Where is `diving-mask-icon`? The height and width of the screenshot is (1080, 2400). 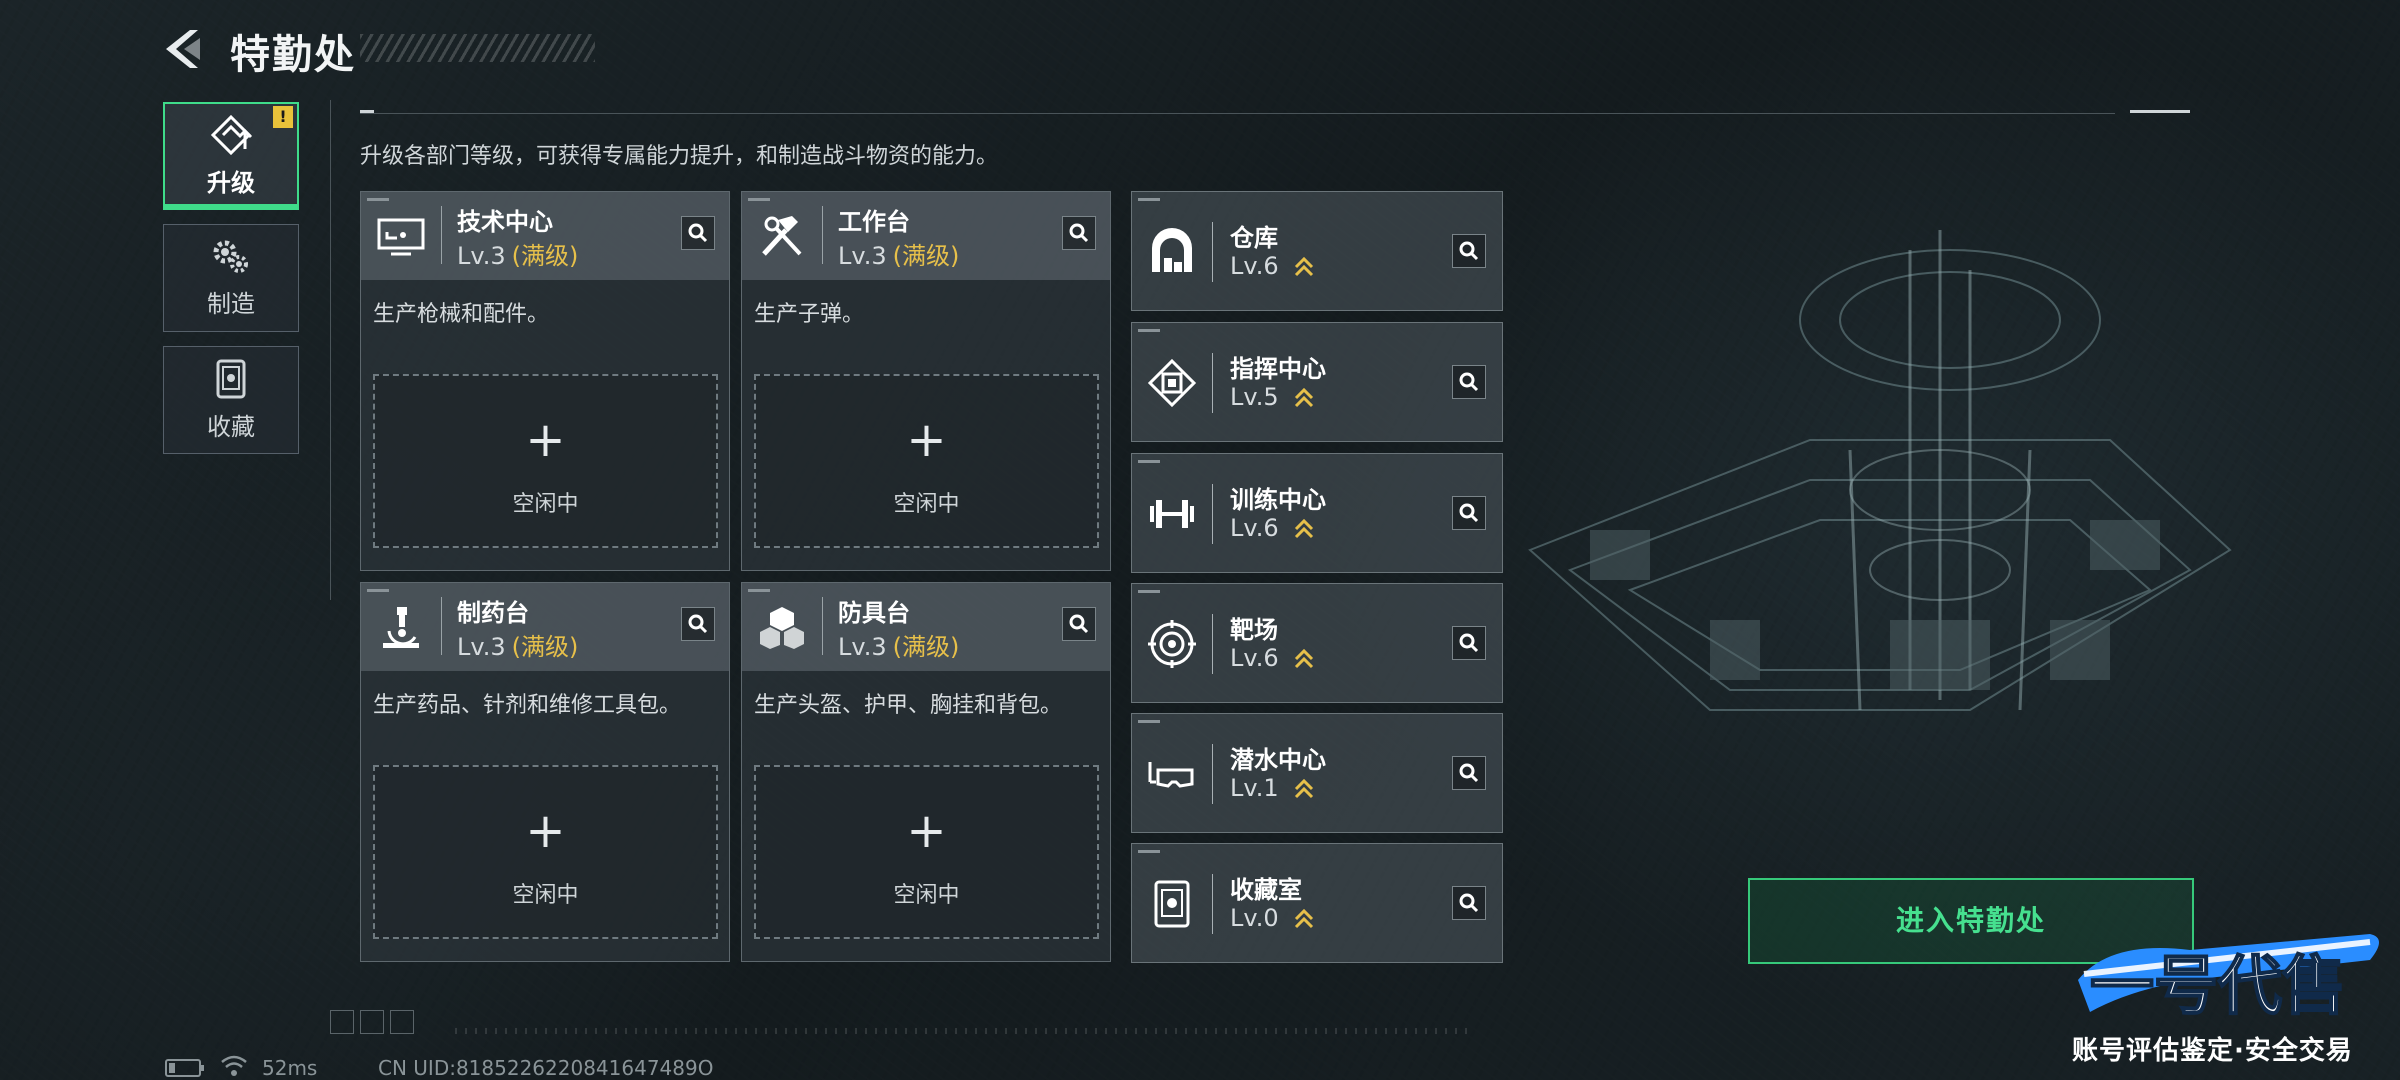
diving-mask-icon is located at coordinates (1171, 775).